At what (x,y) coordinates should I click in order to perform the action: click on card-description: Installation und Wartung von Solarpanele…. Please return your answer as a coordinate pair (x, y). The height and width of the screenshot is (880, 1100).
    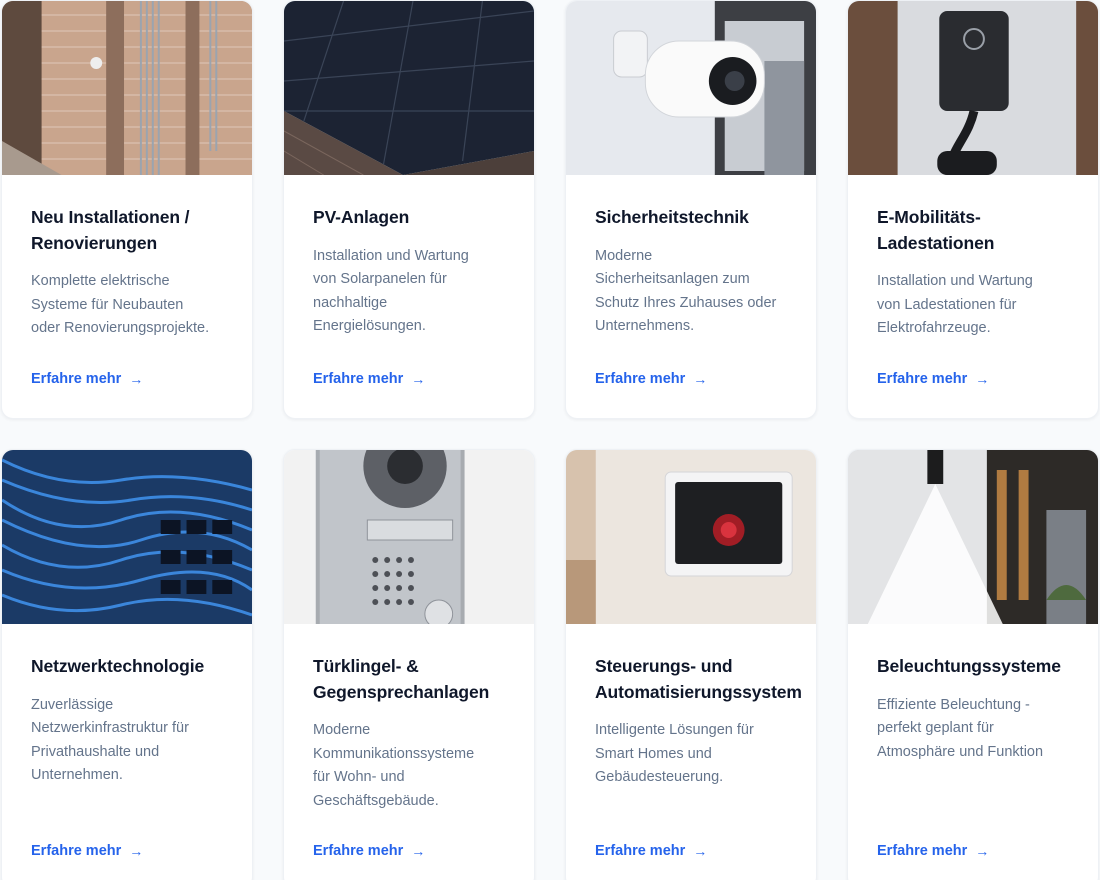
    Looking at the image, I should click on (391, 291).